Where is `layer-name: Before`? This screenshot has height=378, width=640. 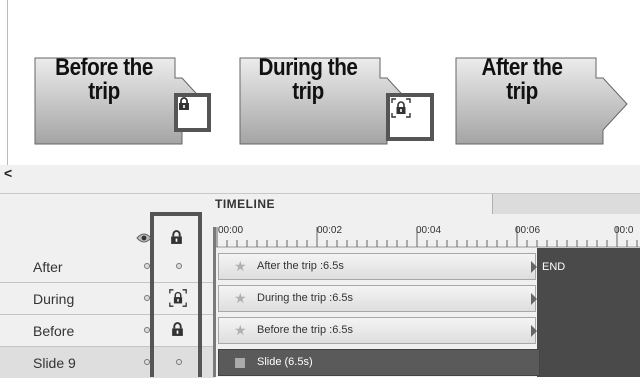
layer-name: Before is located at coordinates (54, 331).